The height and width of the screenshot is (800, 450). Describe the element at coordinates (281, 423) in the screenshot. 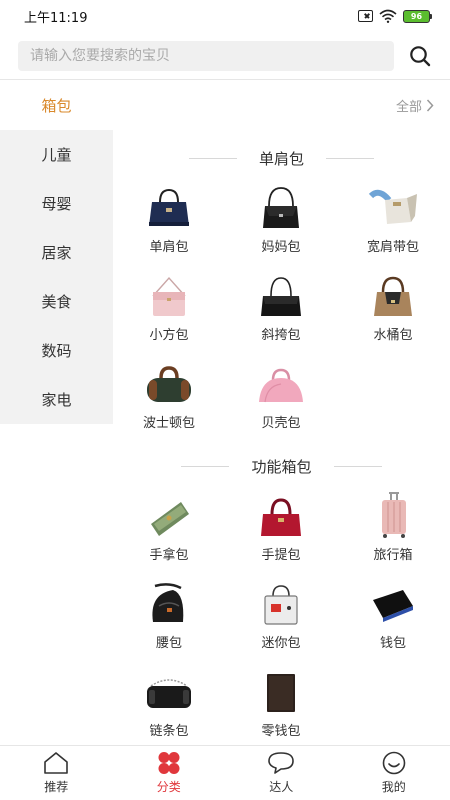

I see `category-item-label: 贝壳包` at that location.